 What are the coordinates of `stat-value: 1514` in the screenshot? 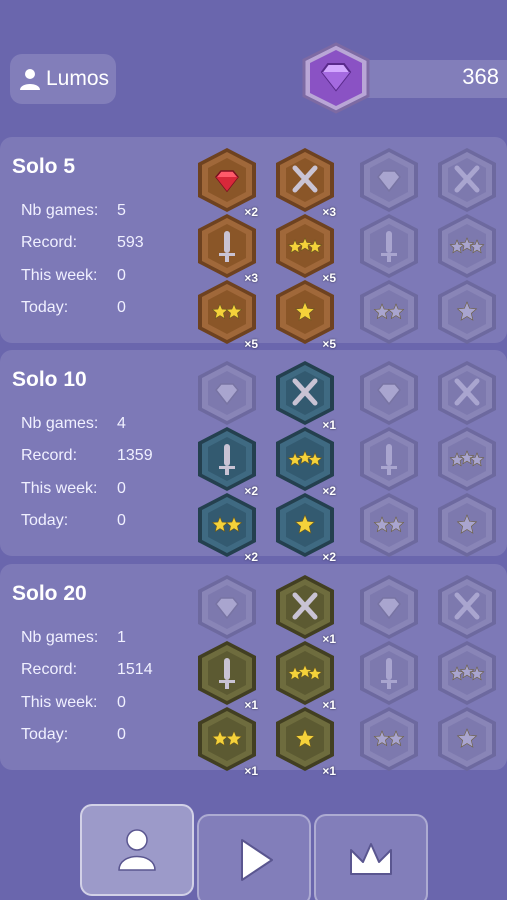 It's located at (135, 669).